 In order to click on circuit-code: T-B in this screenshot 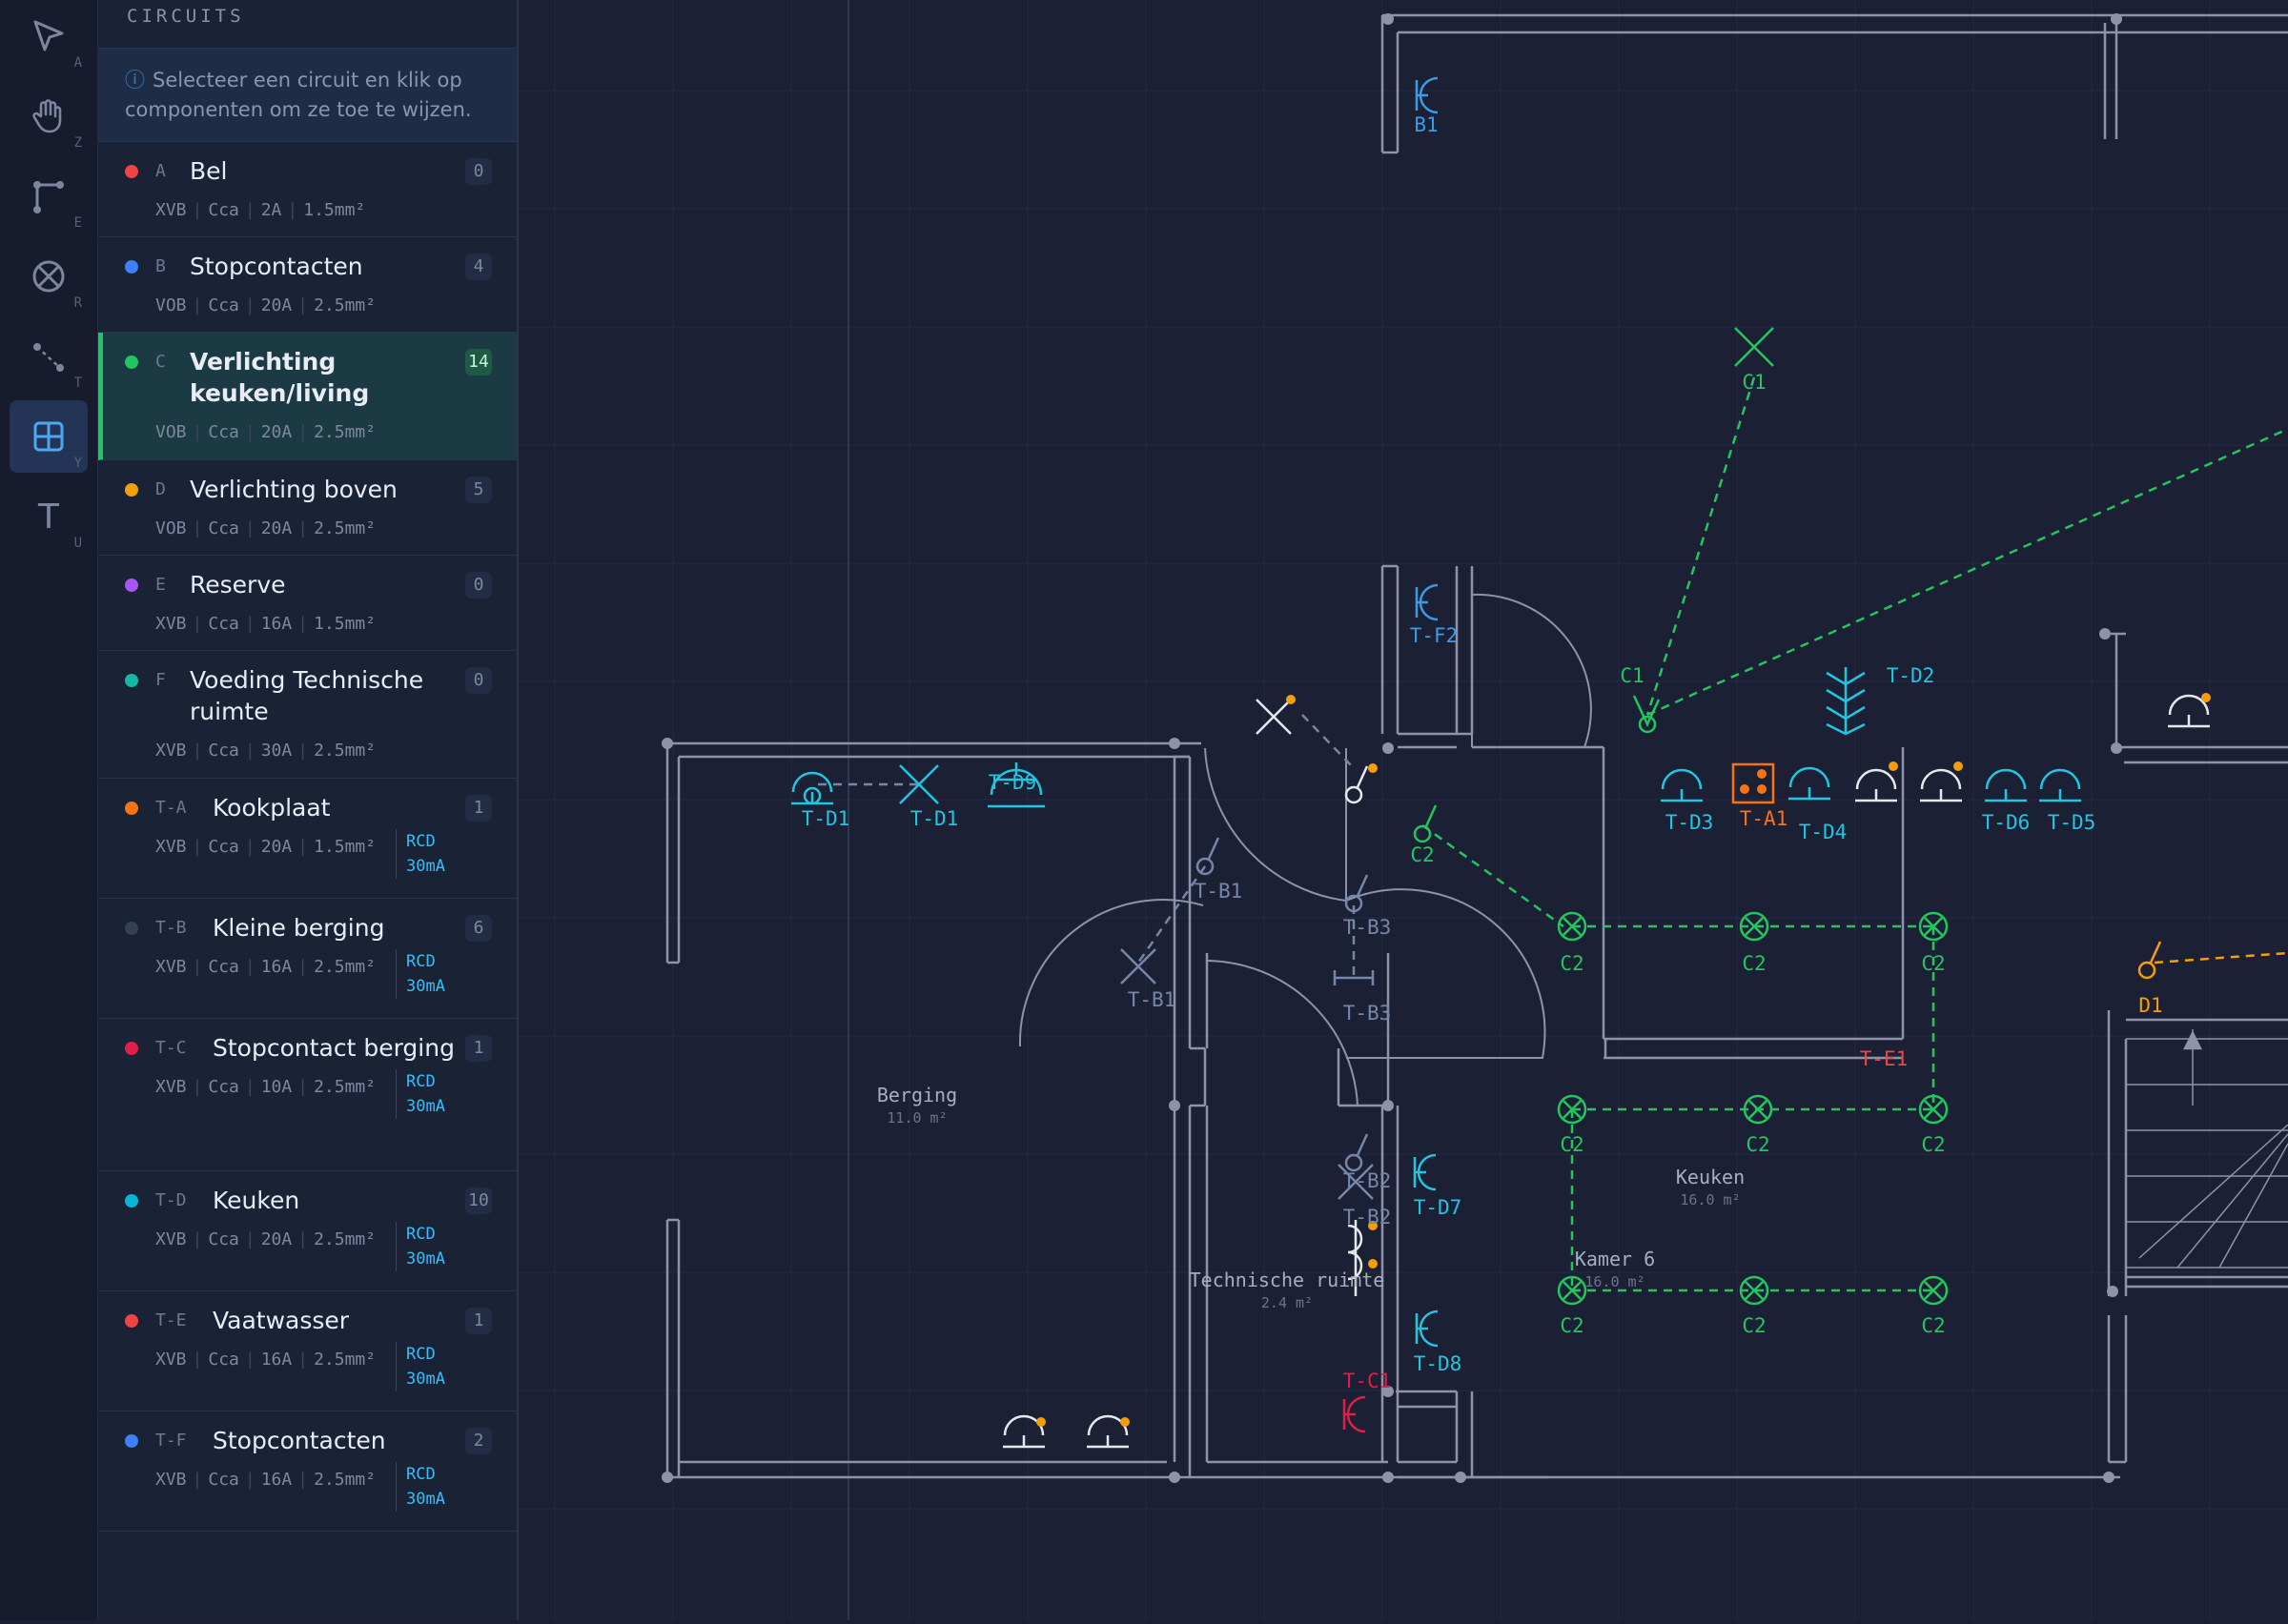, I will do `click(171, 928)`.